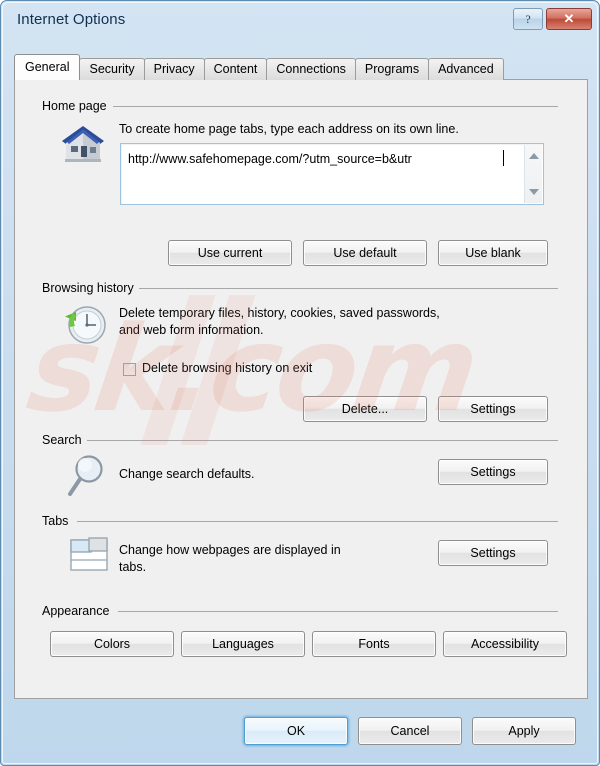 The height and width of the screenshot is (766, 600). What do you see at coordinates (83, 144) in the screenshot?
I see `house-icon` at bounding box center [83, 144].